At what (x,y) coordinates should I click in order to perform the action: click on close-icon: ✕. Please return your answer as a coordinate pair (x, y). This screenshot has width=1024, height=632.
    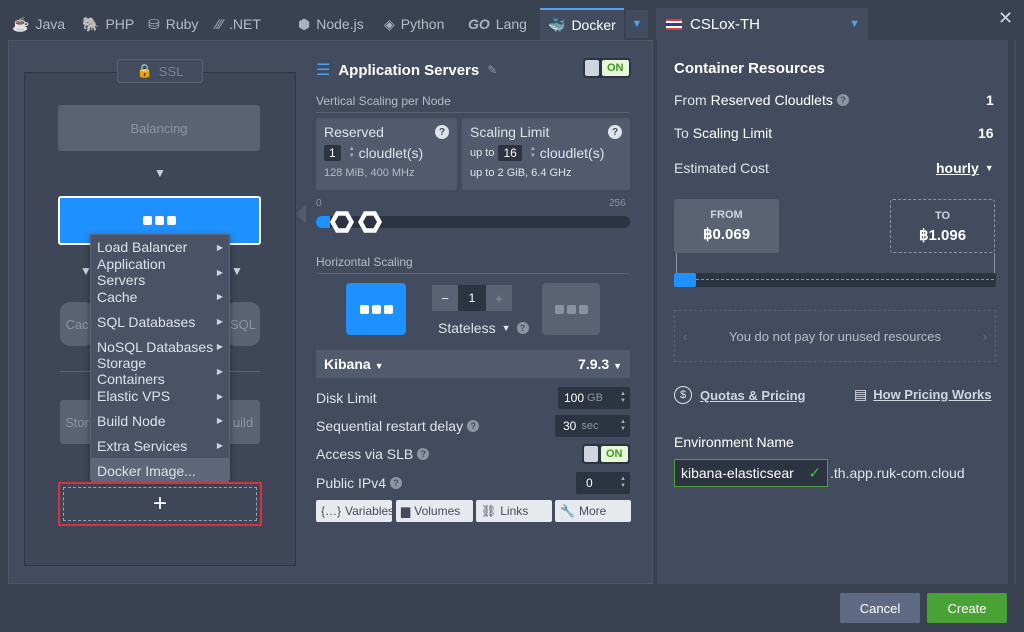
    Looking at the image, I should click on (1005, 18).